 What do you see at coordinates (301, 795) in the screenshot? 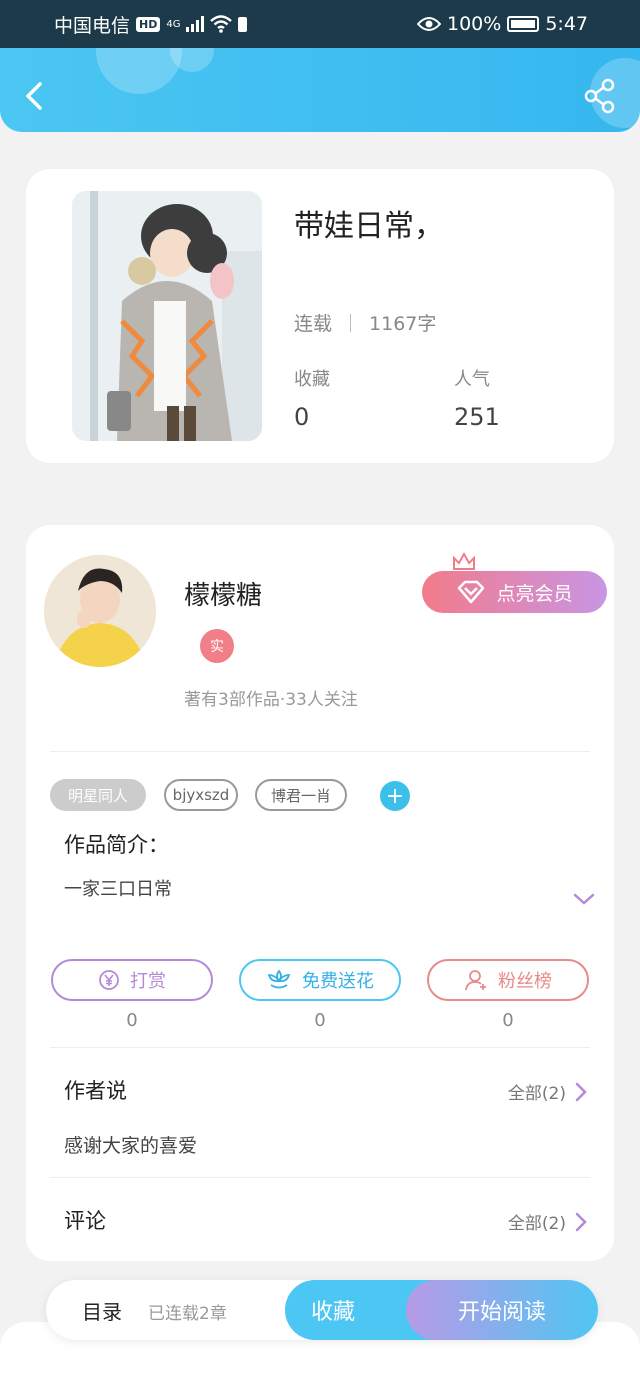
I see `tag-item: 博君一肖` at bounding box center [301, 795].